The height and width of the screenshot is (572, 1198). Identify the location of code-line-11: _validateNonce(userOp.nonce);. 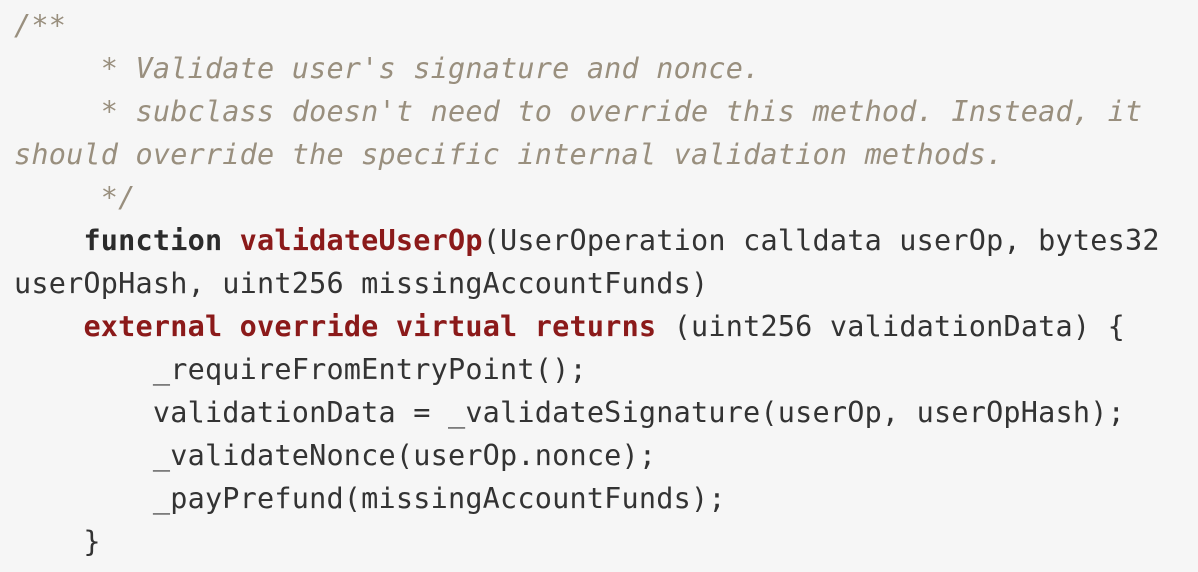
(606, 455).